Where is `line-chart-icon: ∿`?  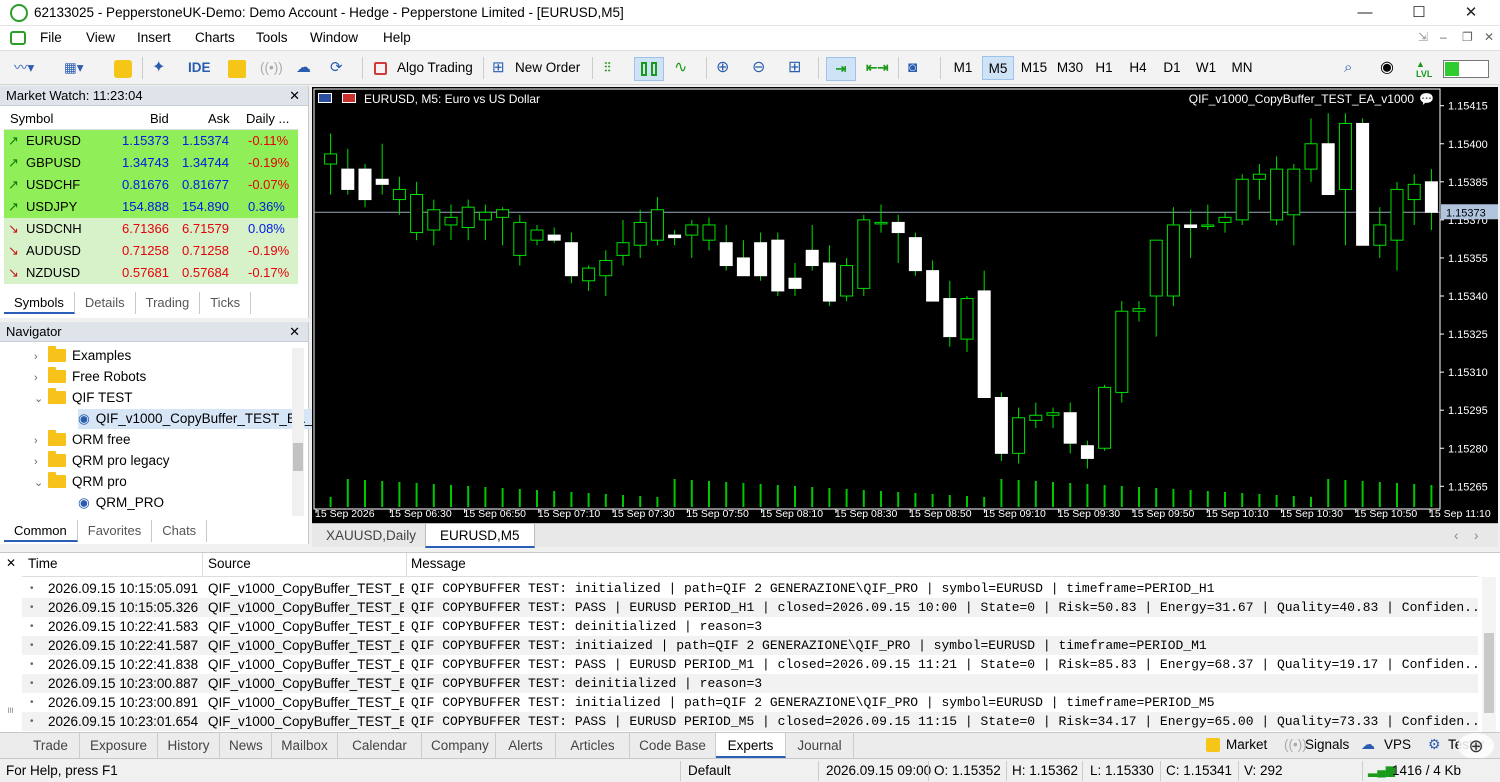 line-chart-icon: ∿ is located at coordinates (680, 68).